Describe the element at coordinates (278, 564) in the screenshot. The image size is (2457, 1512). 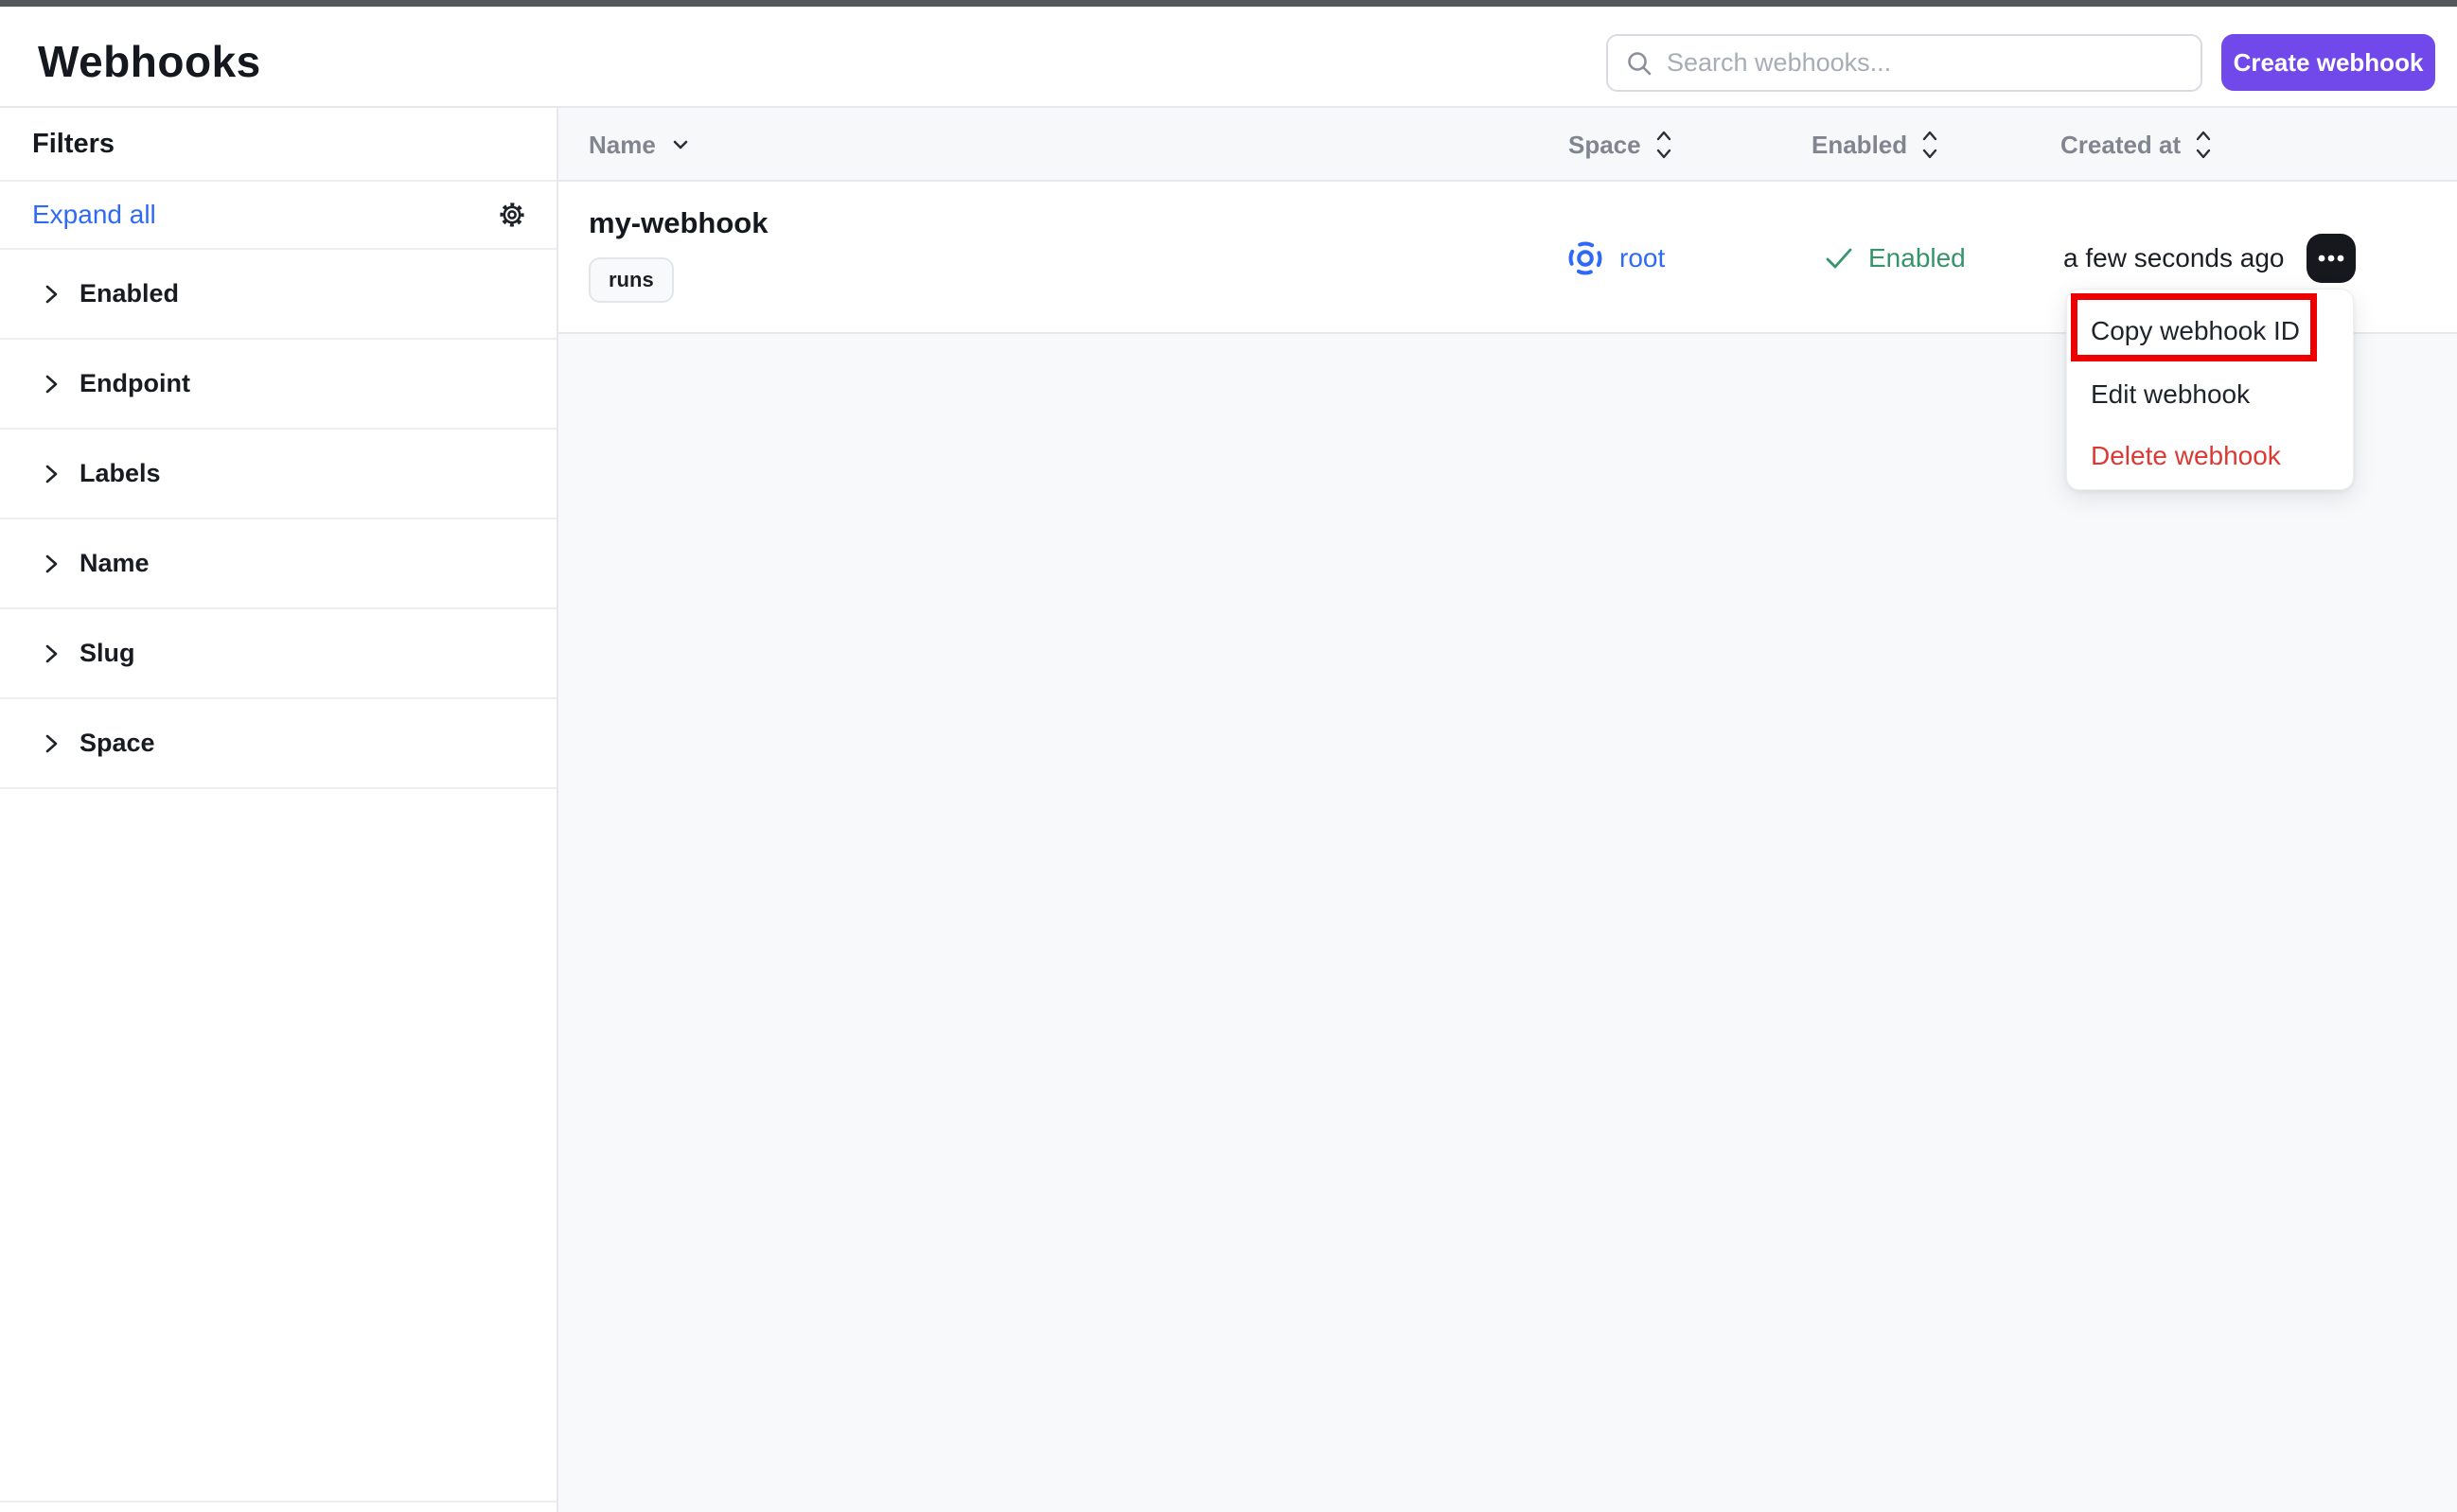
I see `filter-section-name: Name` at that location.